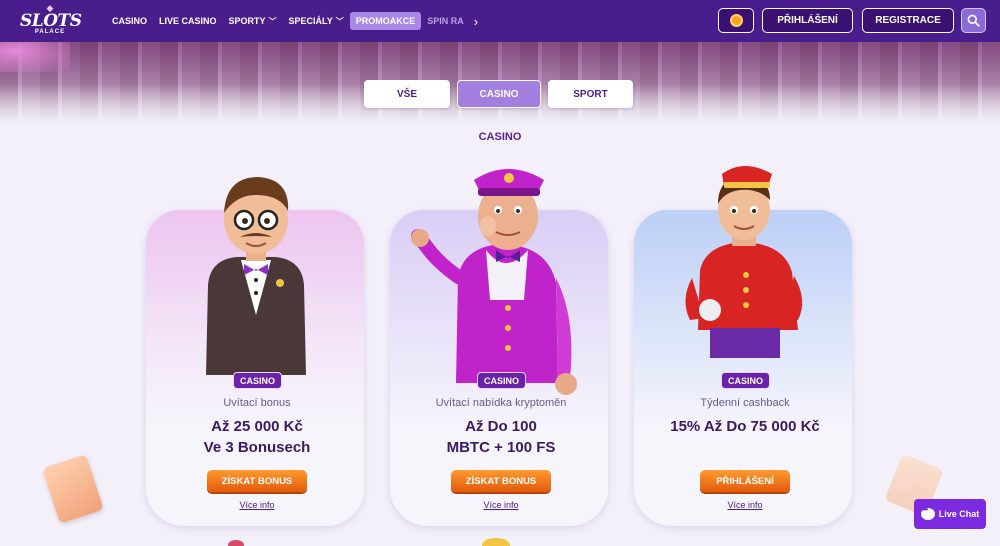  Describe the element at coordinates (807, 20) in the screenshot. I see `login-button: PŘIHLÁŠENÍ` at that location.